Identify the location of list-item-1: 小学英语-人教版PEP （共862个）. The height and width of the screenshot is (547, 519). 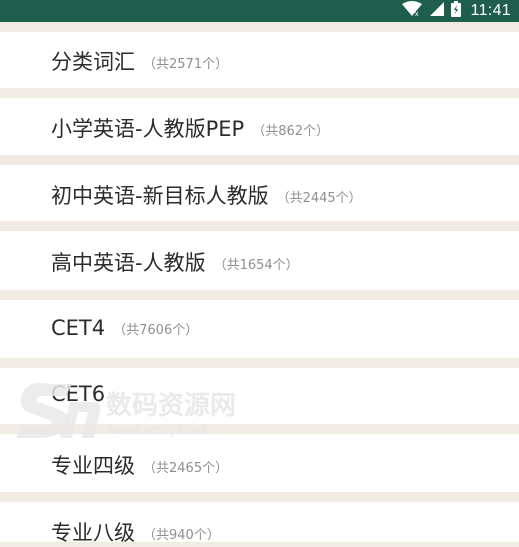
(259, 126).